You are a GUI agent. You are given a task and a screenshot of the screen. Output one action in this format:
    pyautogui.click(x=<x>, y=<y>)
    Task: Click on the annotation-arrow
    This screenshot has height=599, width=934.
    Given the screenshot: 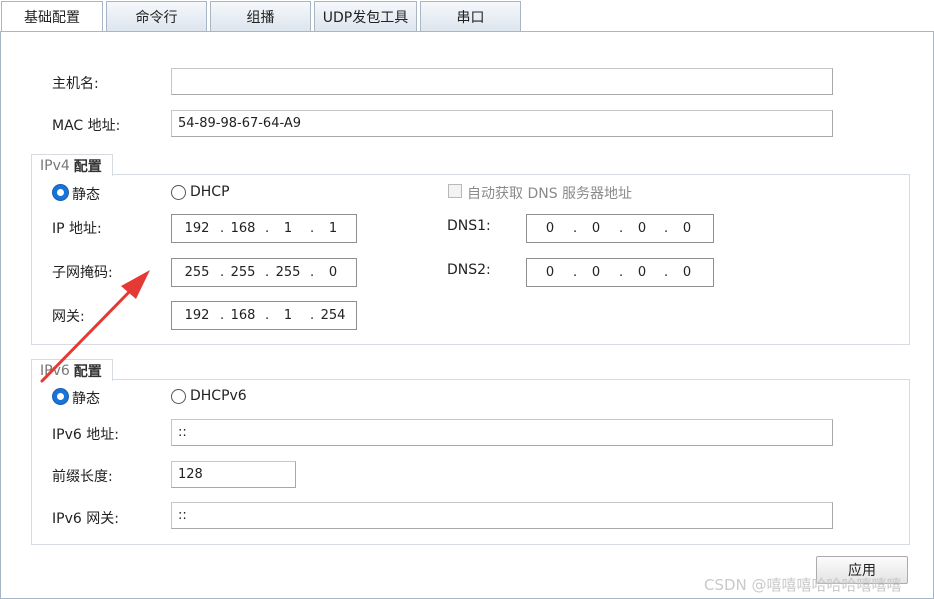 What is the action you would take?
    pyautogui.click(x=95, y=326)
    